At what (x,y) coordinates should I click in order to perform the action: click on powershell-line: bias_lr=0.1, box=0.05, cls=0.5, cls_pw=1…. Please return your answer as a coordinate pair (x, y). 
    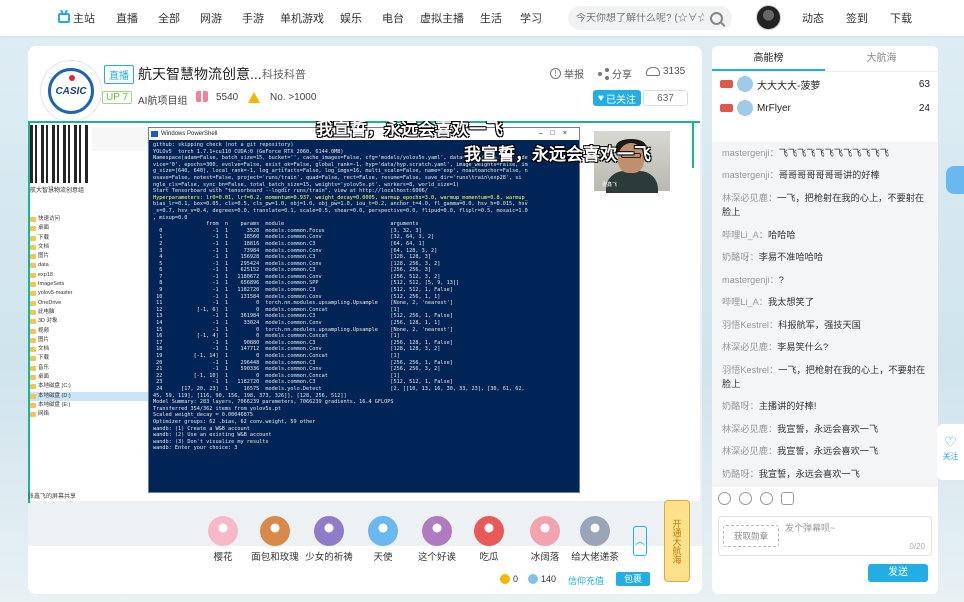
    Looking at the image, I should click on (340, 204).